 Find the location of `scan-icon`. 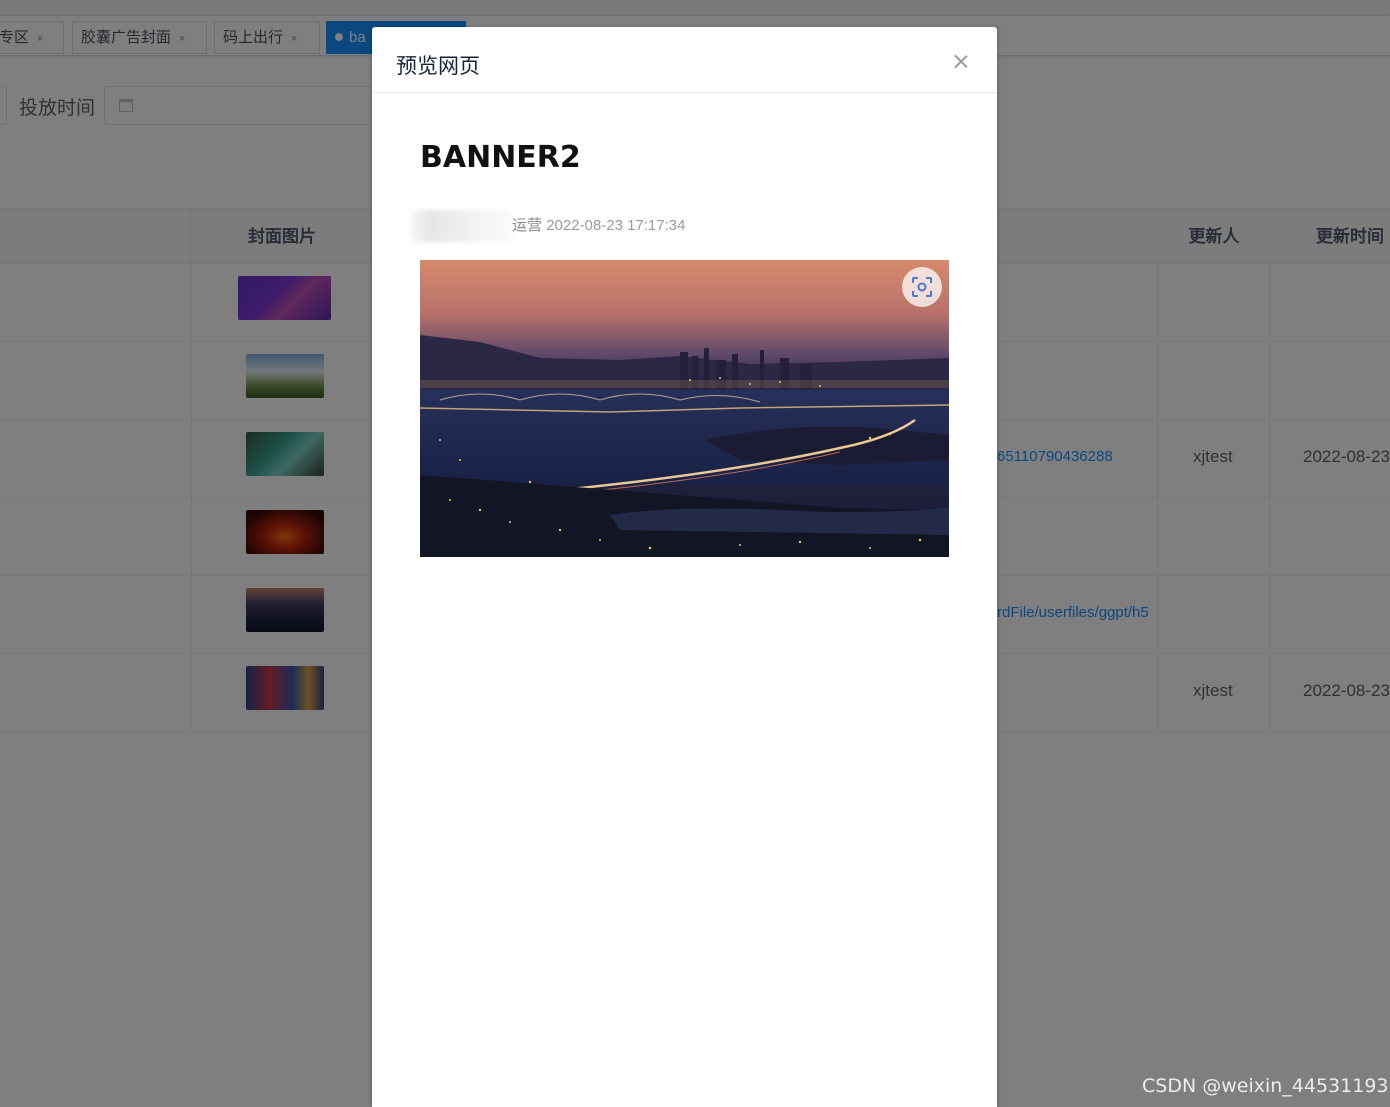

scan-icon is located at coordinates (922, 287).